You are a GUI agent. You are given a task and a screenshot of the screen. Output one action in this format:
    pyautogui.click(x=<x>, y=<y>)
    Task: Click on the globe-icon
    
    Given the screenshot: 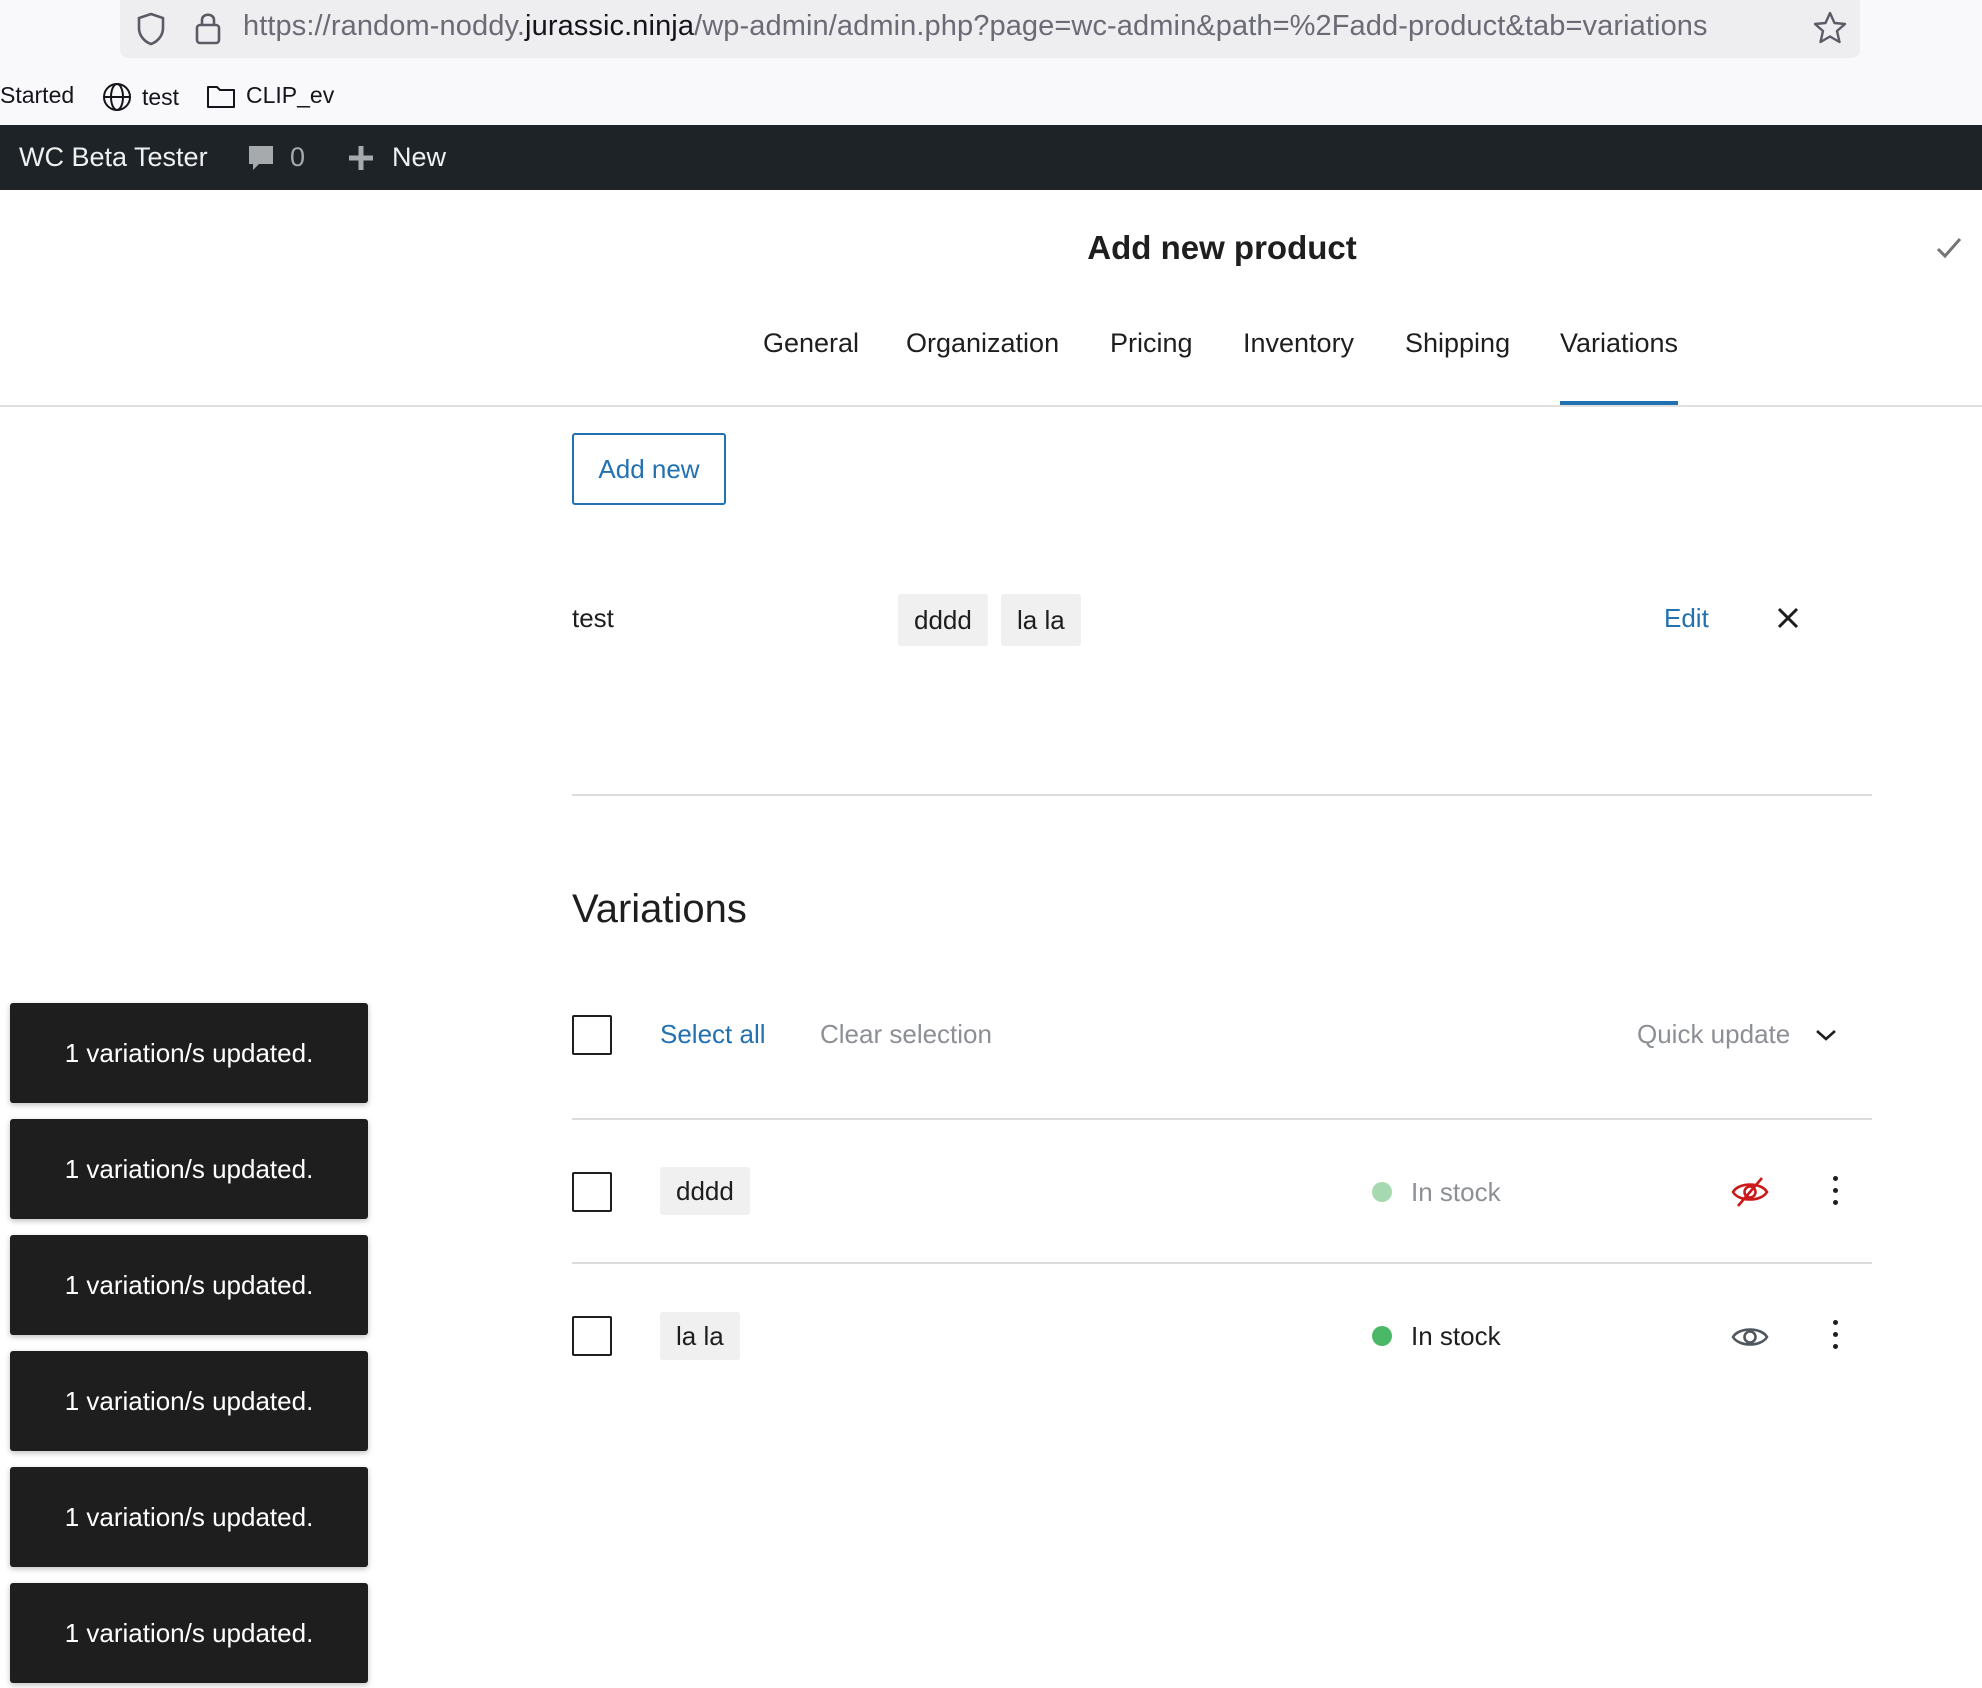 What is the action you would take?
    pyautogui.click(x=117, y=97)
    